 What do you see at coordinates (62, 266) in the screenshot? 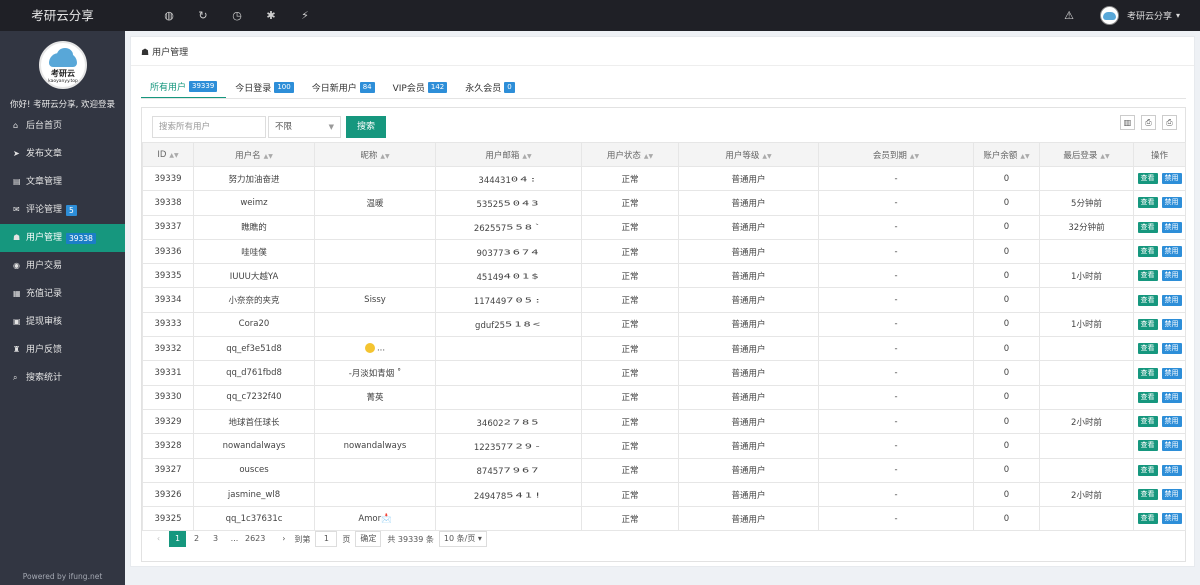
I see `sidebar-item-5: ◉ 用户交易` at bounding box center [62, 266].